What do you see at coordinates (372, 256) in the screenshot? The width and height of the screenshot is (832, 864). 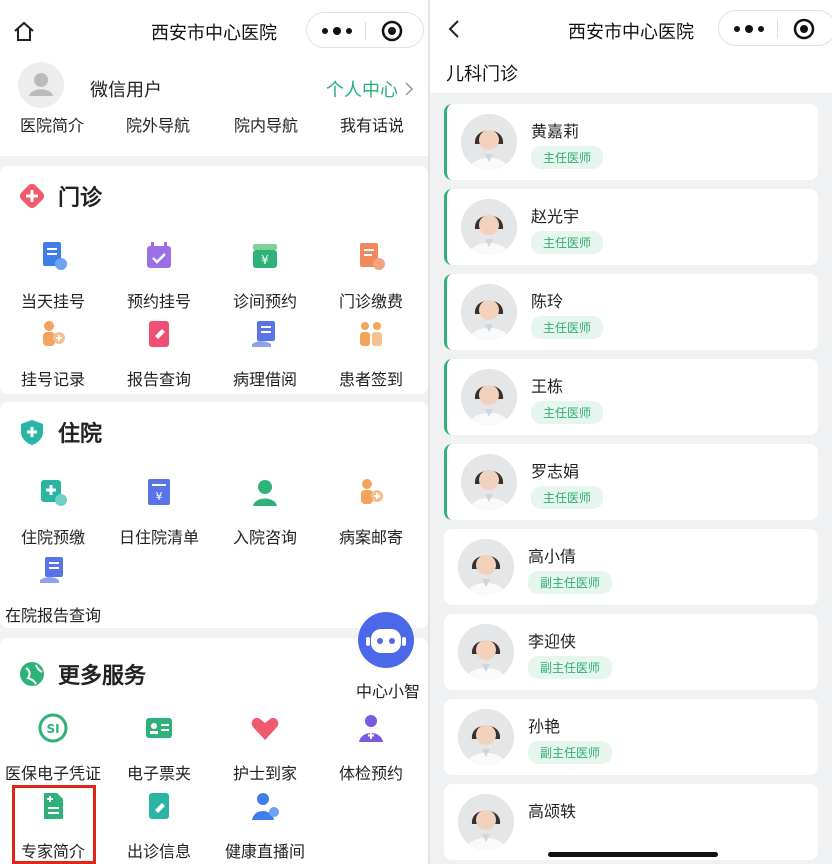 I see `bill-icon` at bounding box center [372, 256].